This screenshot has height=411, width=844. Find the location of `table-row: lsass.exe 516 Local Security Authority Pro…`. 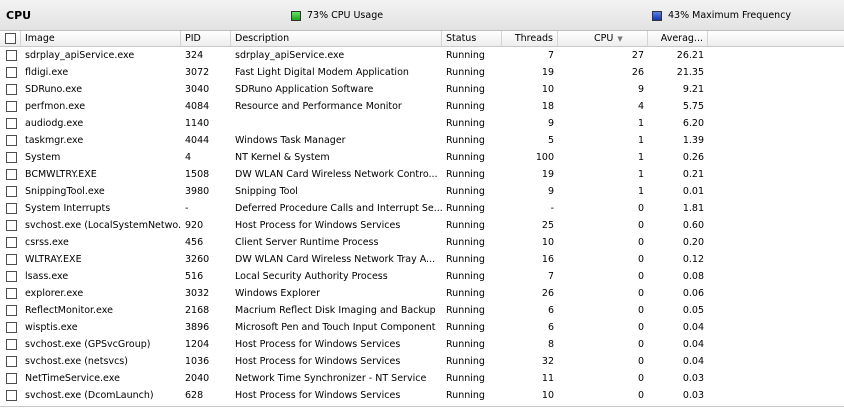

table-row: lsass.exe 516 Local Security Authority Pro… is located at coordinates (422, 276).